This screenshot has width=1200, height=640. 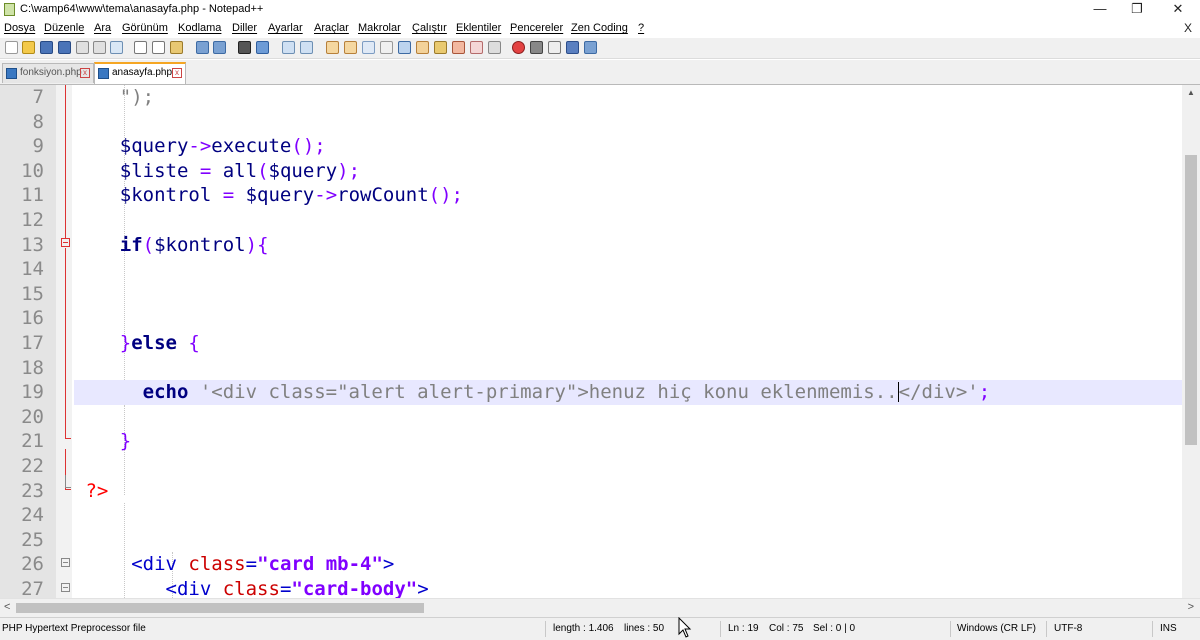 What do you see at coordinates (202, 47) in the screenshot?
I see `undo-icon` at bounding box center [202, 47].